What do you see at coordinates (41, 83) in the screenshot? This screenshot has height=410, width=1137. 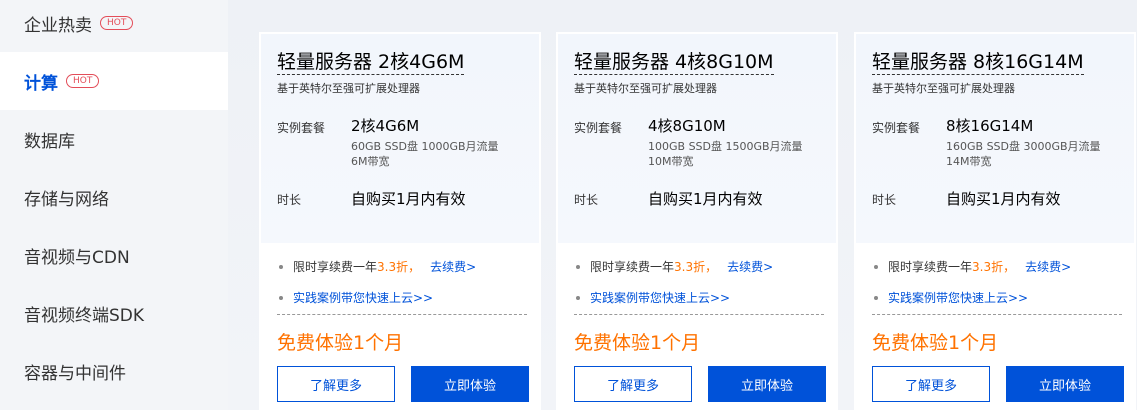 I see `sidebar-item-label: 计算` at bounding box center [41, 83].